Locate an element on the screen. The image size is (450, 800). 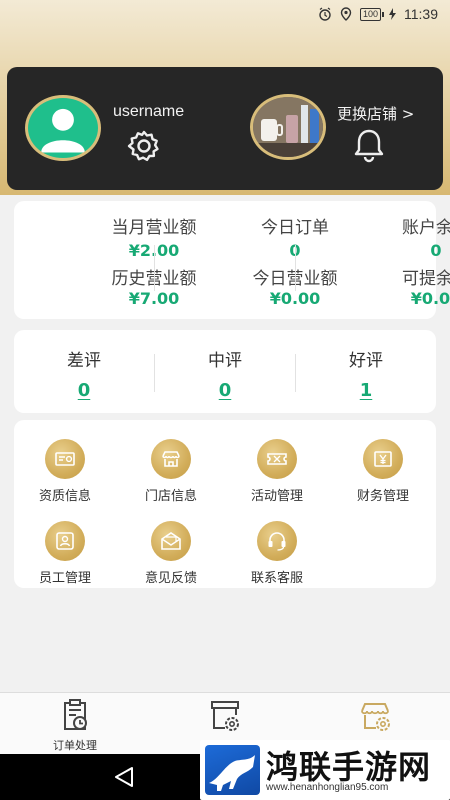
menu-label: 活动管理 is located at coordinates (276, 496).